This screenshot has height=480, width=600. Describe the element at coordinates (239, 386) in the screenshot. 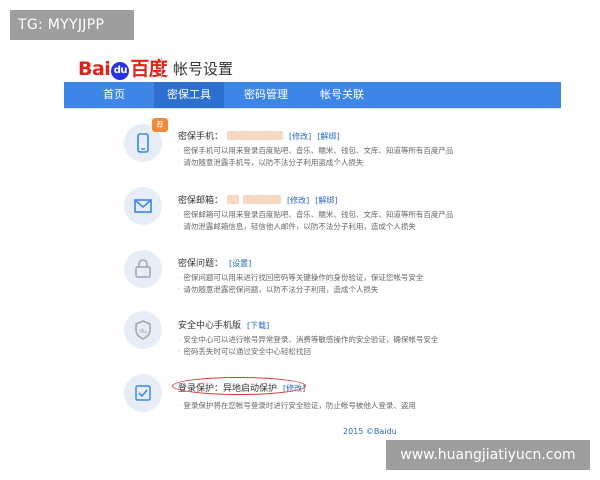

I see `red-circle-annotation` at that location.